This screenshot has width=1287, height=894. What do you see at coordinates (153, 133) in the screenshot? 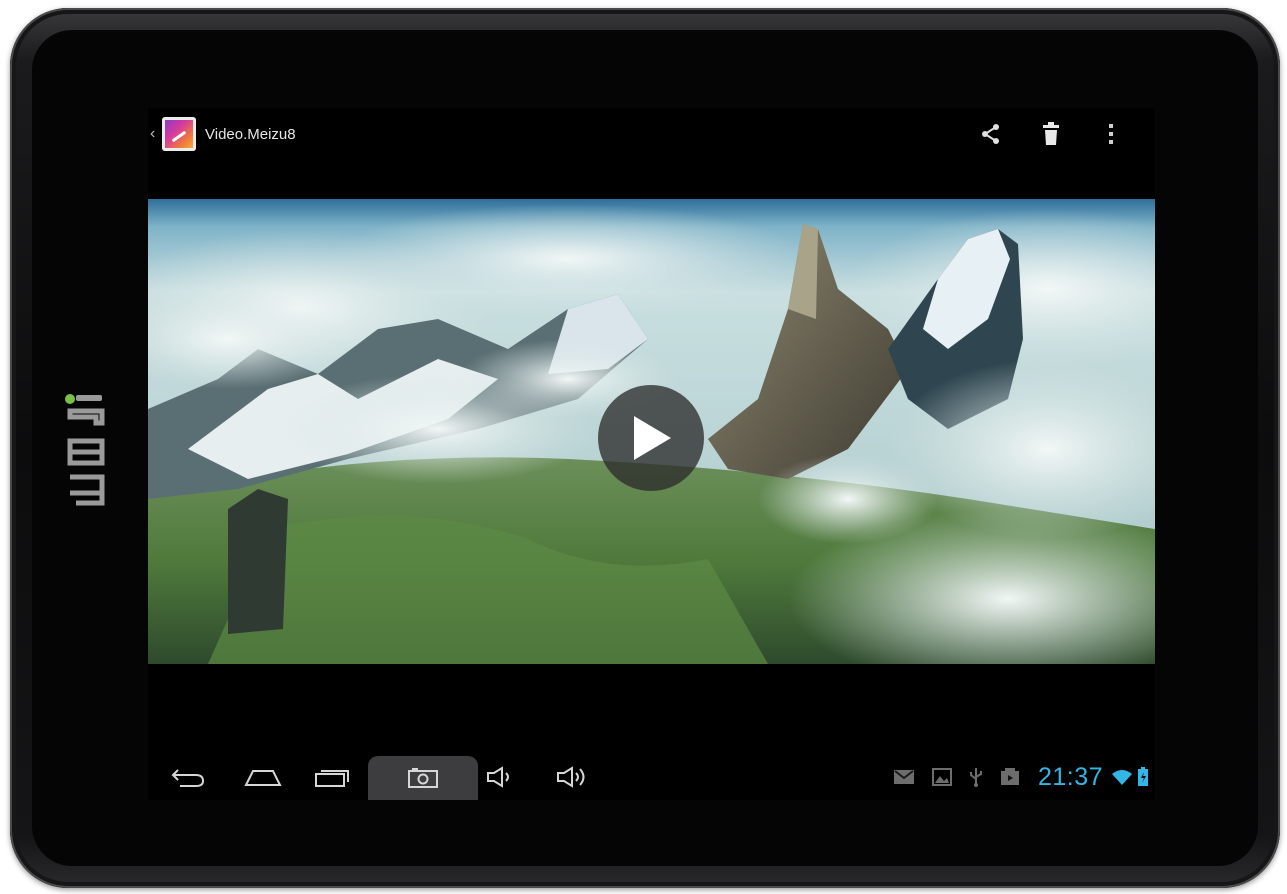
I see `chevron-left-icon: ‹` at bounding box center [153, 133].